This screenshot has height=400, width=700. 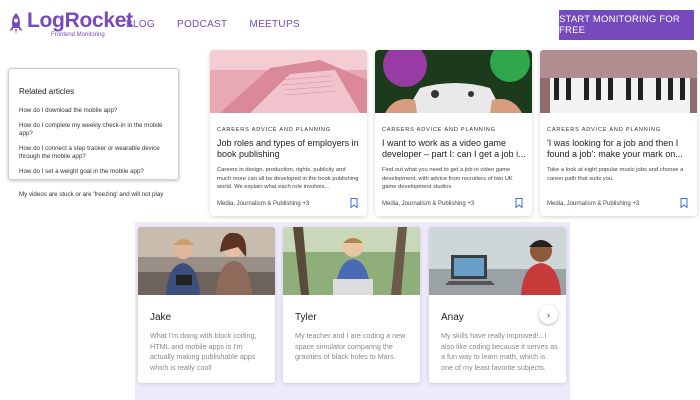 What do you see at coordinates (140, 24) in the screenshot?
I see `nav-blog: BLOG` at bounding box center [140, 24].